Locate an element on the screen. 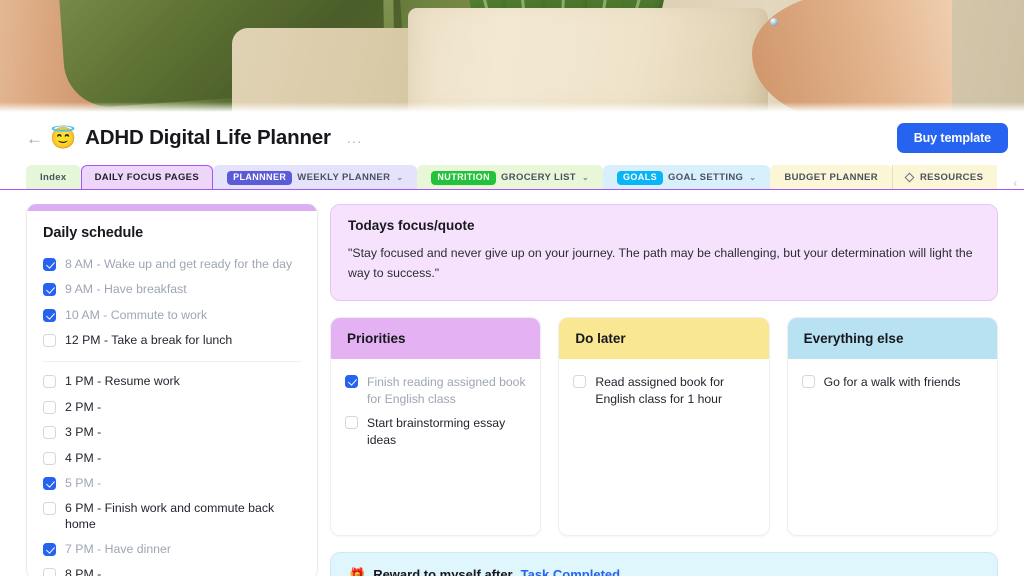 The width and height of the screenshot is (1024, 576). tab-weekly-planner: PLANNNER WEEKLY PLANNER ⌄ is located at coordinates (315, 177).